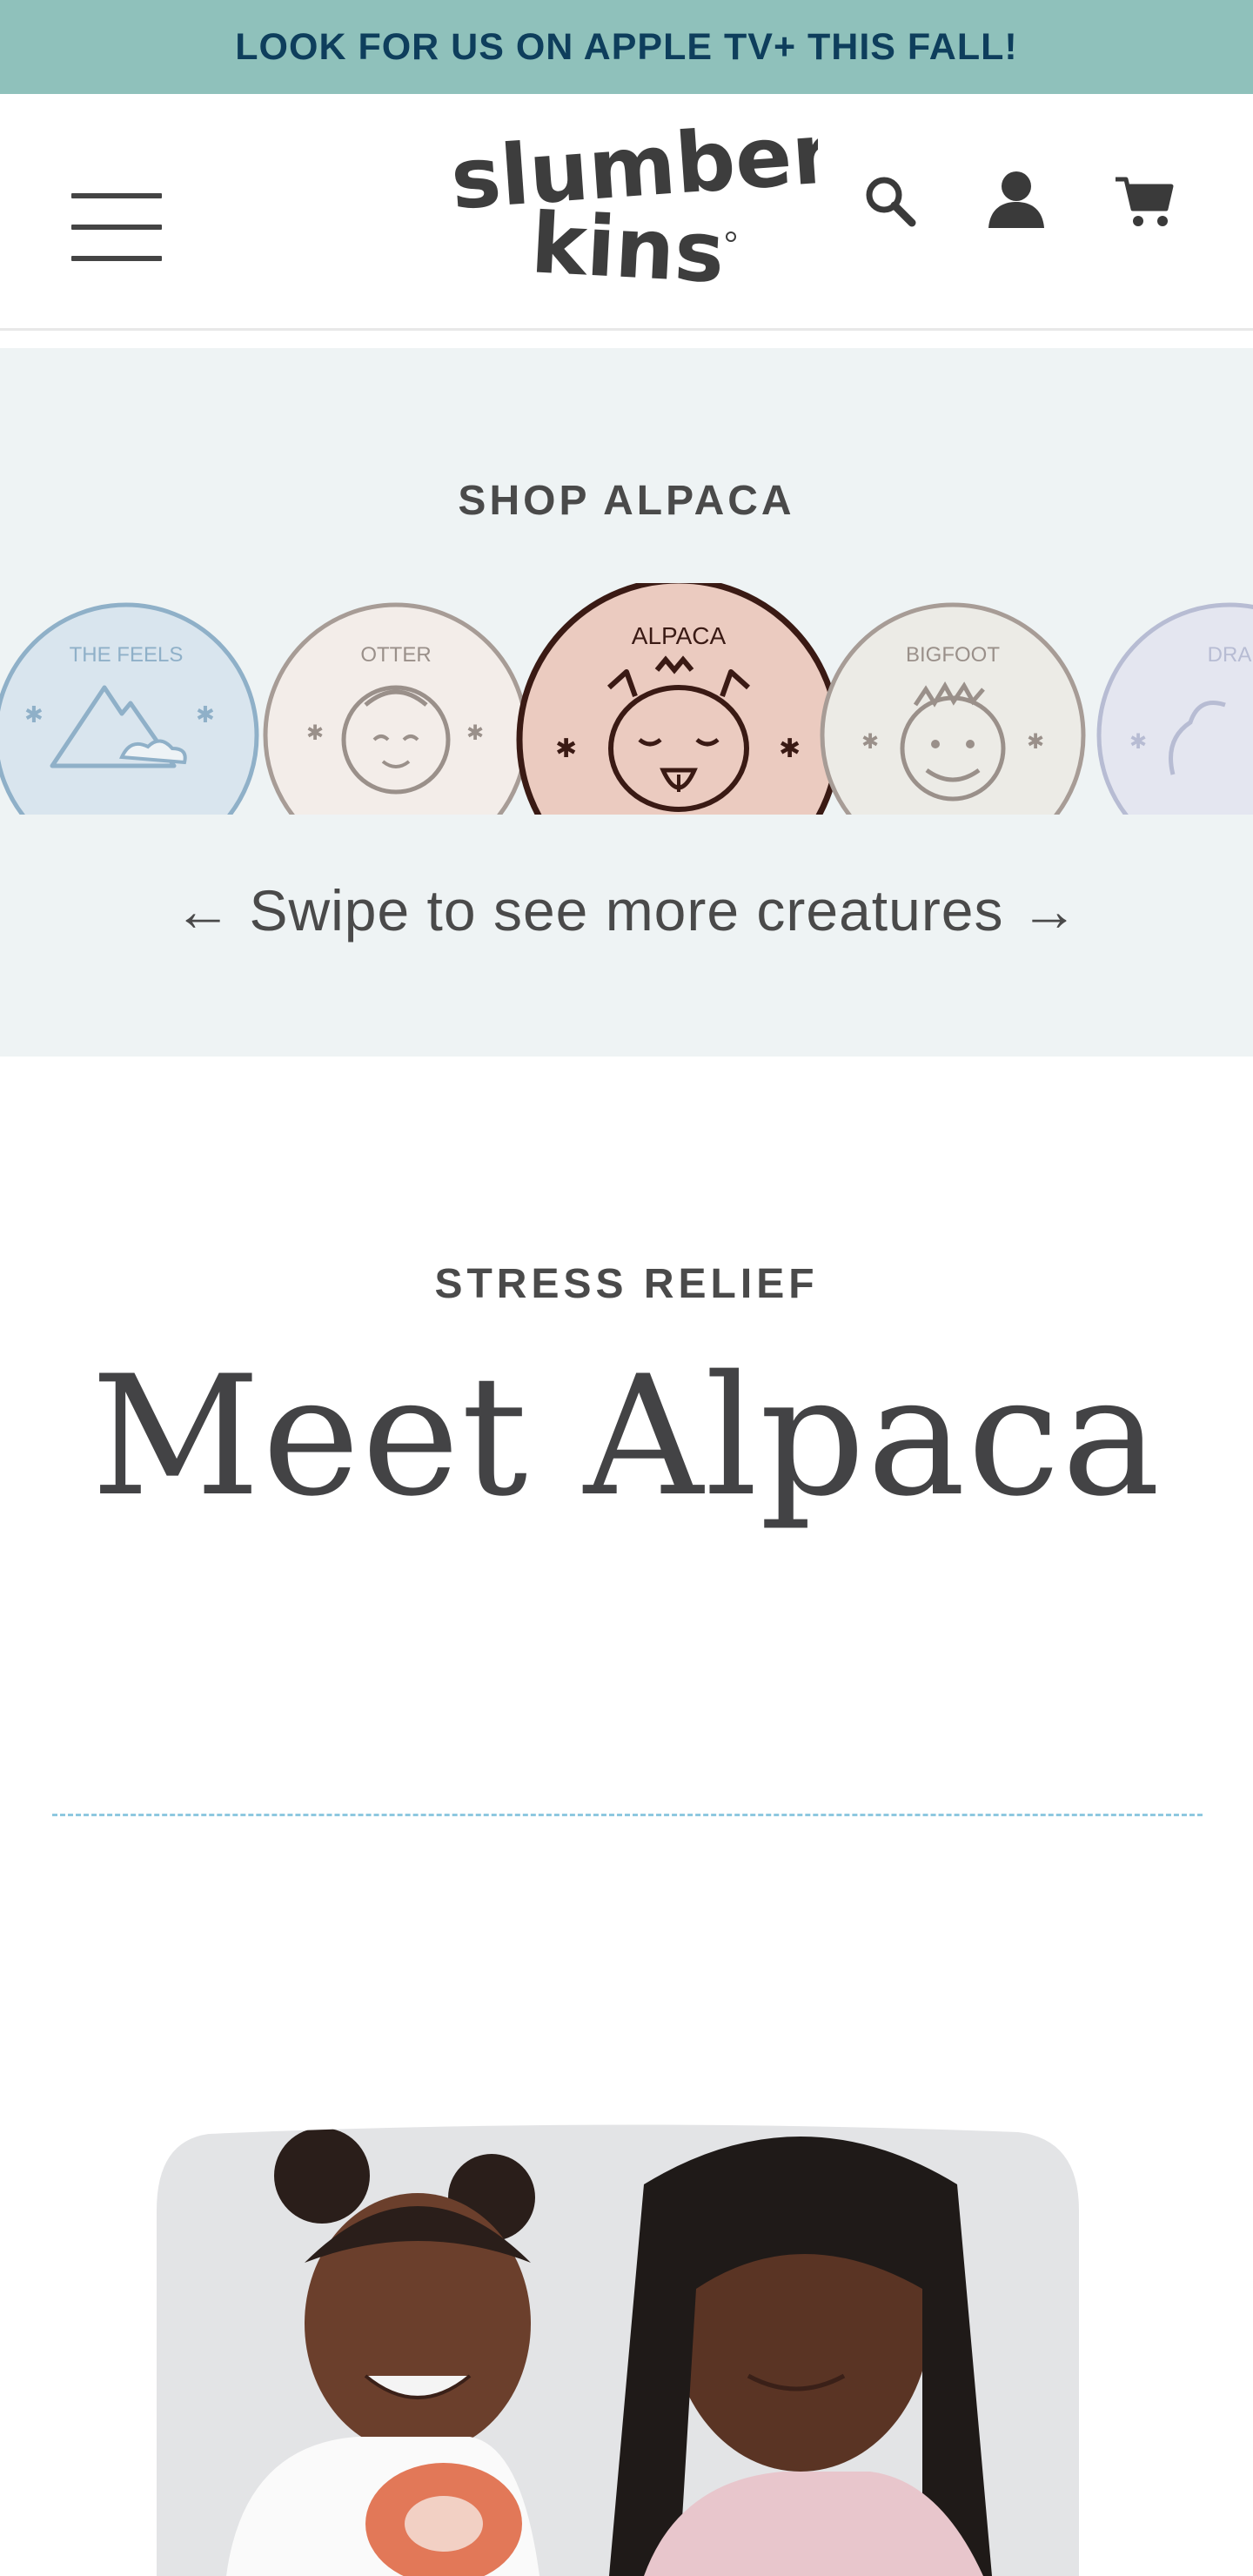 The width and height of the screenshot is (1253, 2576). What do you see at coordinates (130, 707) in the screenshot?
I see `creature-the-feels: THE FEELS ✱ ✱` at bounding box center [130, 707].